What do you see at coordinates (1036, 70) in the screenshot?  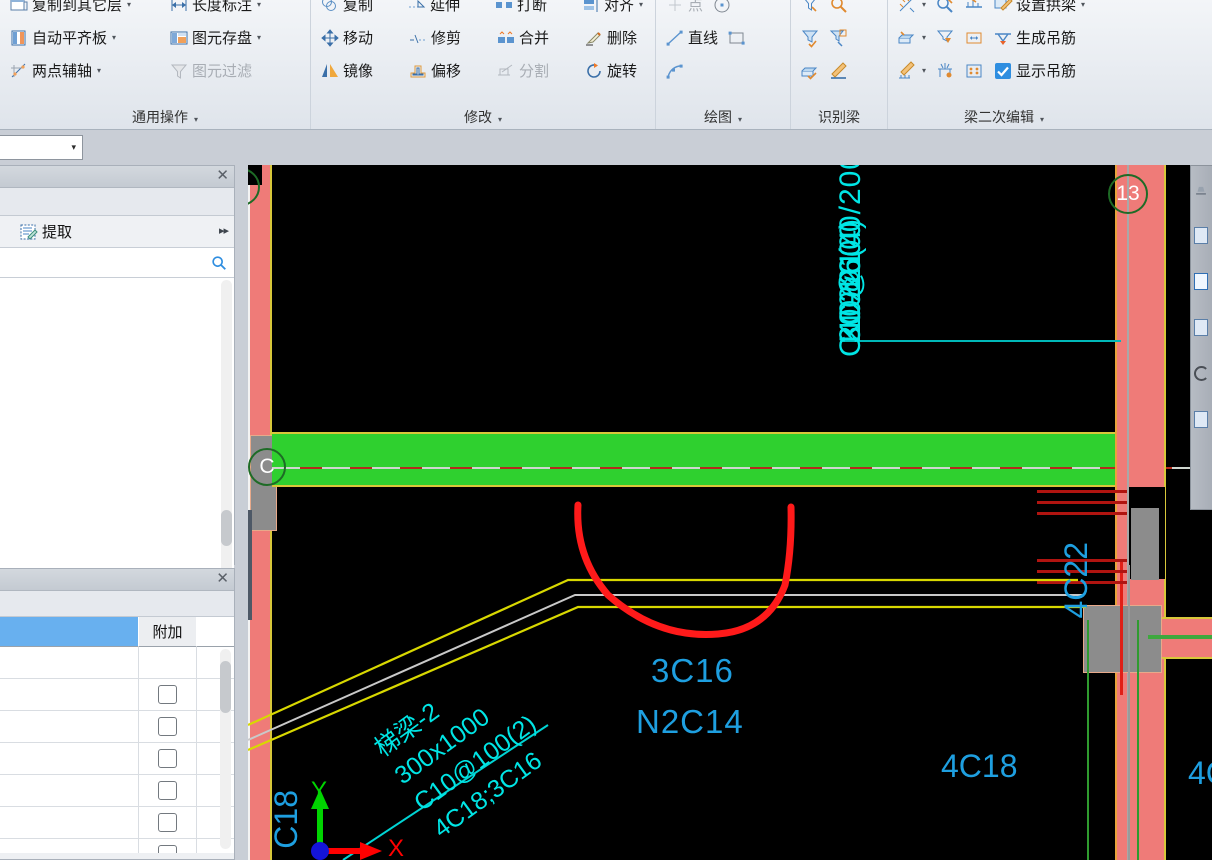 I see `show-hanging-rebar-checkbox: 显示吊筋` at bounding box center [1036, 70].